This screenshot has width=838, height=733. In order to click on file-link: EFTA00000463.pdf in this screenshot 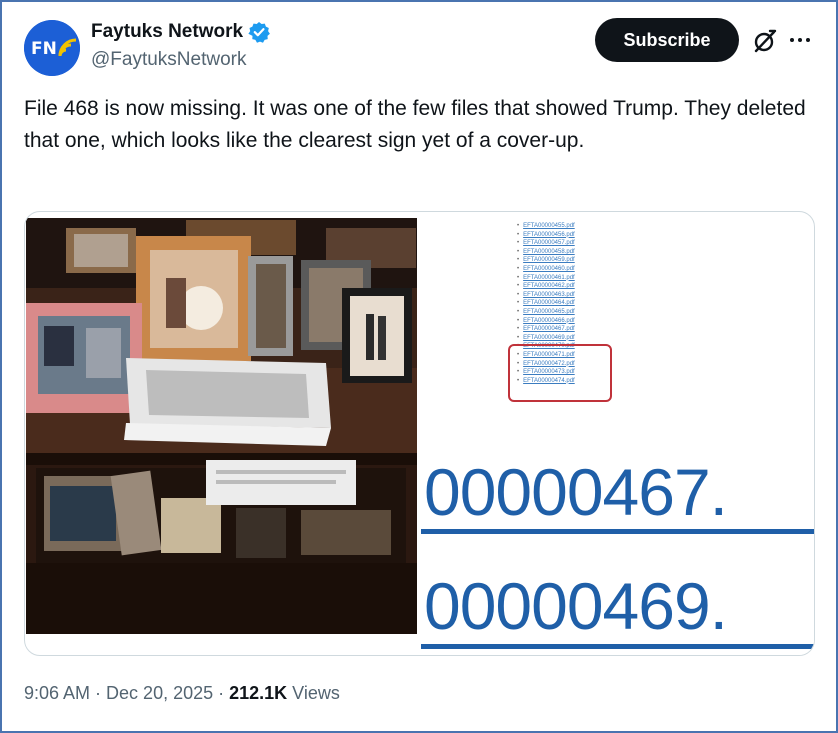, I will do `click(577, 295)`.